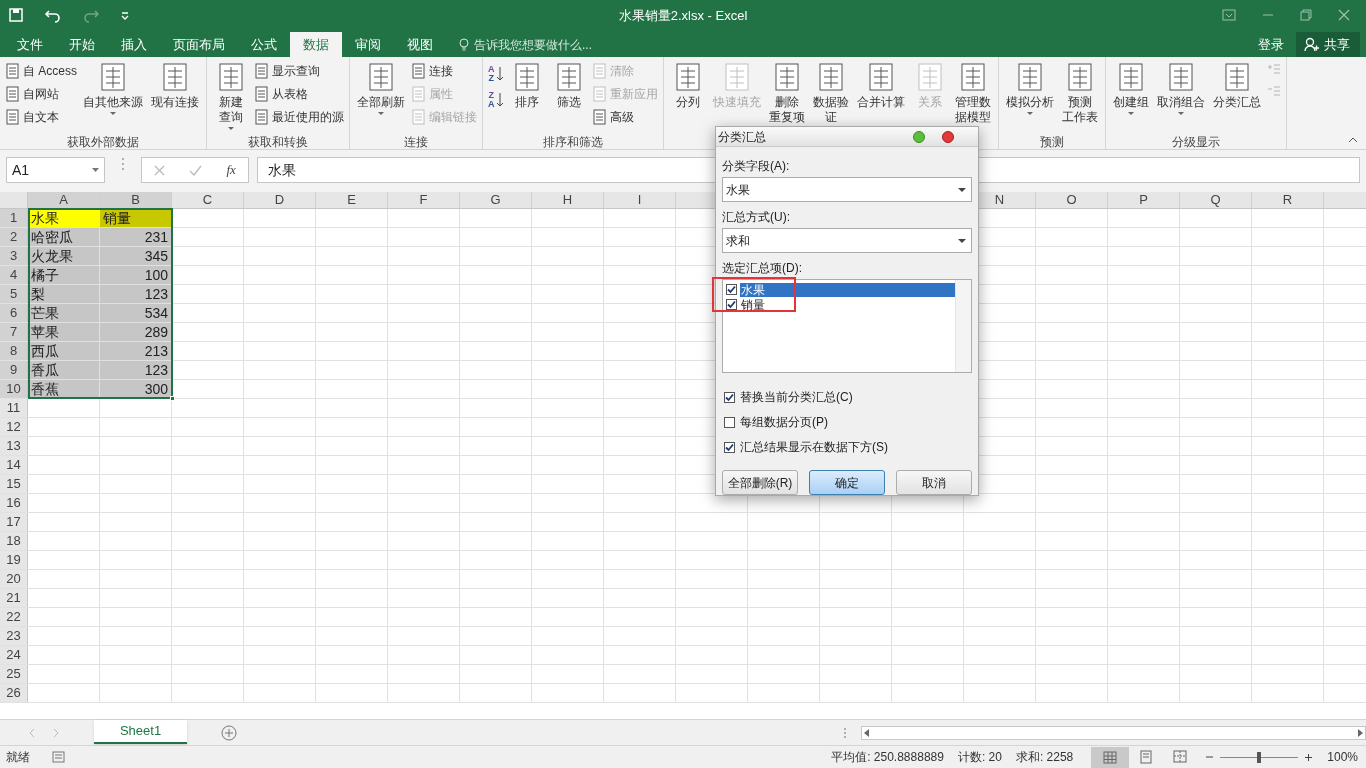 The height and width of the screenshot is (768, 1366). I want to click on table-cell-text: 哈密瓜, so click(52, 237).